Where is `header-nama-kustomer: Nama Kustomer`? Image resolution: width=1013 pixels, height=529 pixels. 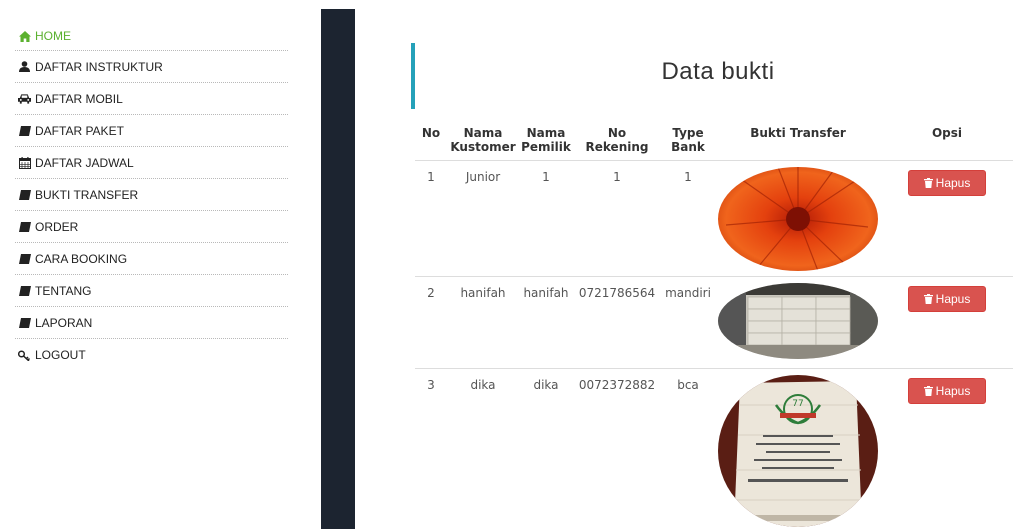
header-nama-kustomer: Nama Kustomer is located at coordinates (483, 140).